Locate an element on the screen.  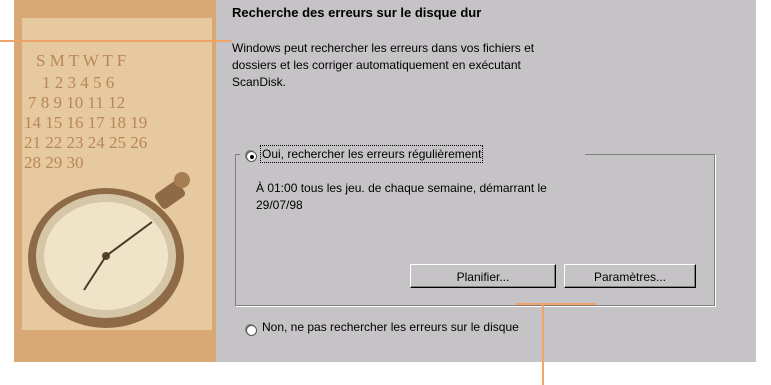
svg-text: S M T W T F is located at coordinates (81, 60).